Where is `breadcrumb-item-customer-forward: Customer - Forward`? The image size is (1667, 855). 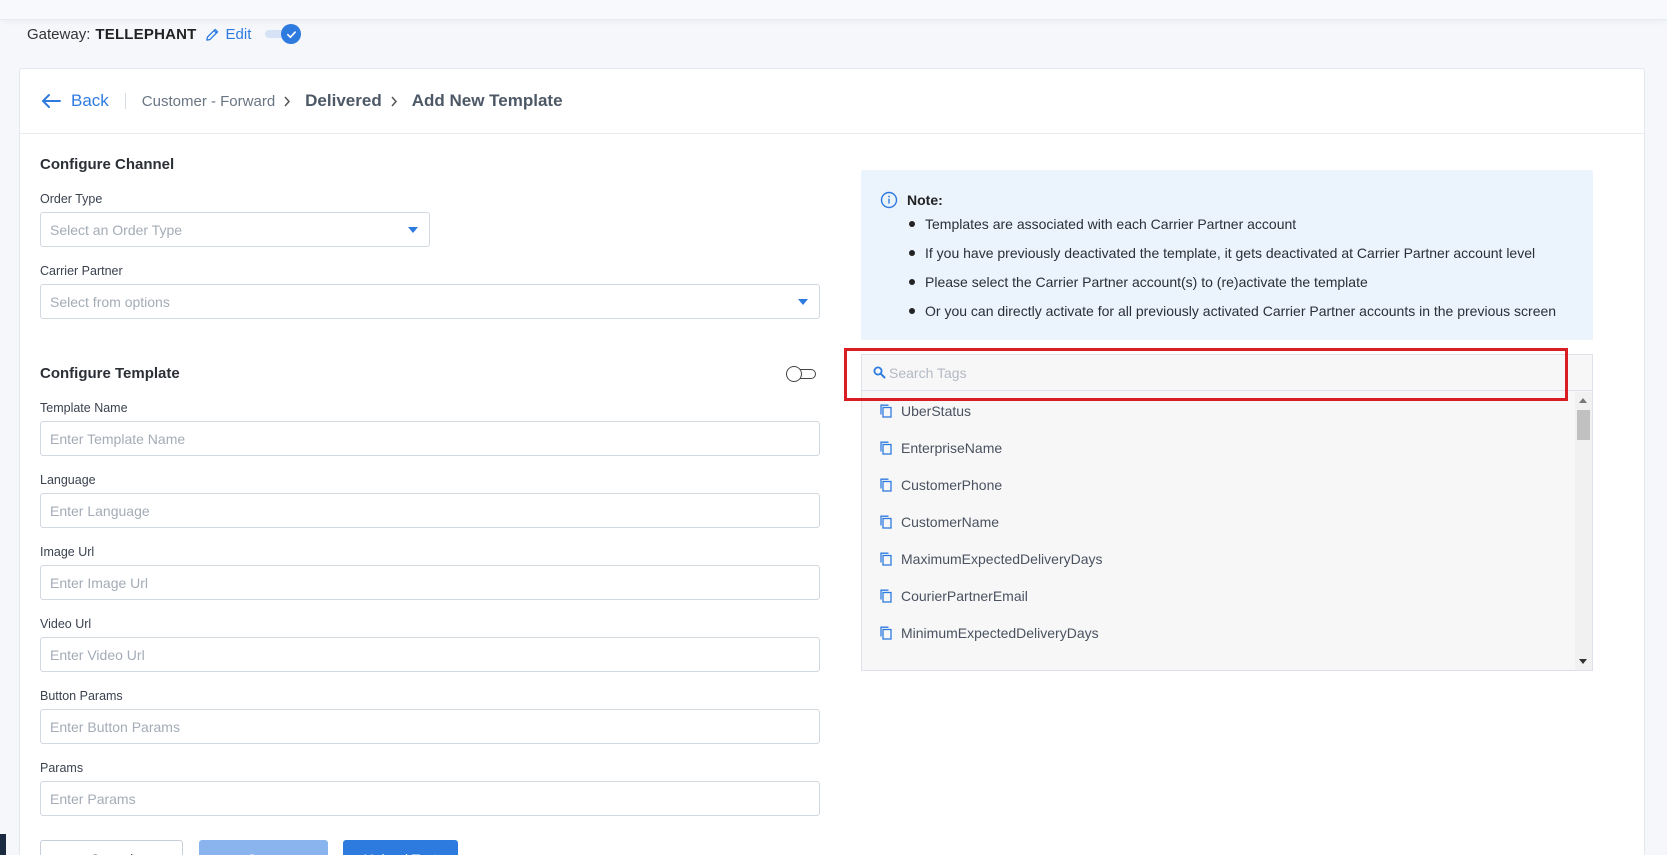 breadcrumb-item-customer-forward: Customer - Forward is located at coordinates (223, 101).